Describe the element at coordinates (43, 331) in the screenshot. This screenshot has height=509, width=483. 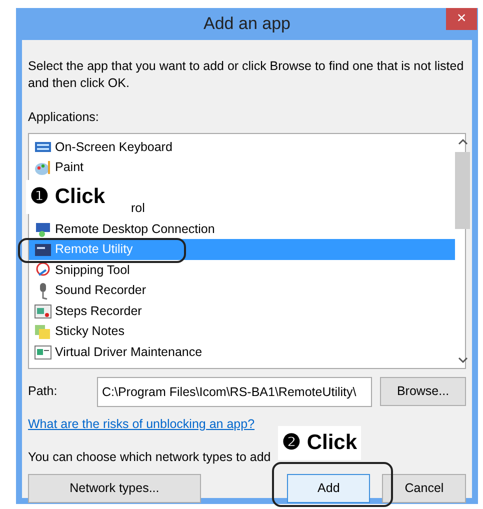
I see `notes-icon` at that location.